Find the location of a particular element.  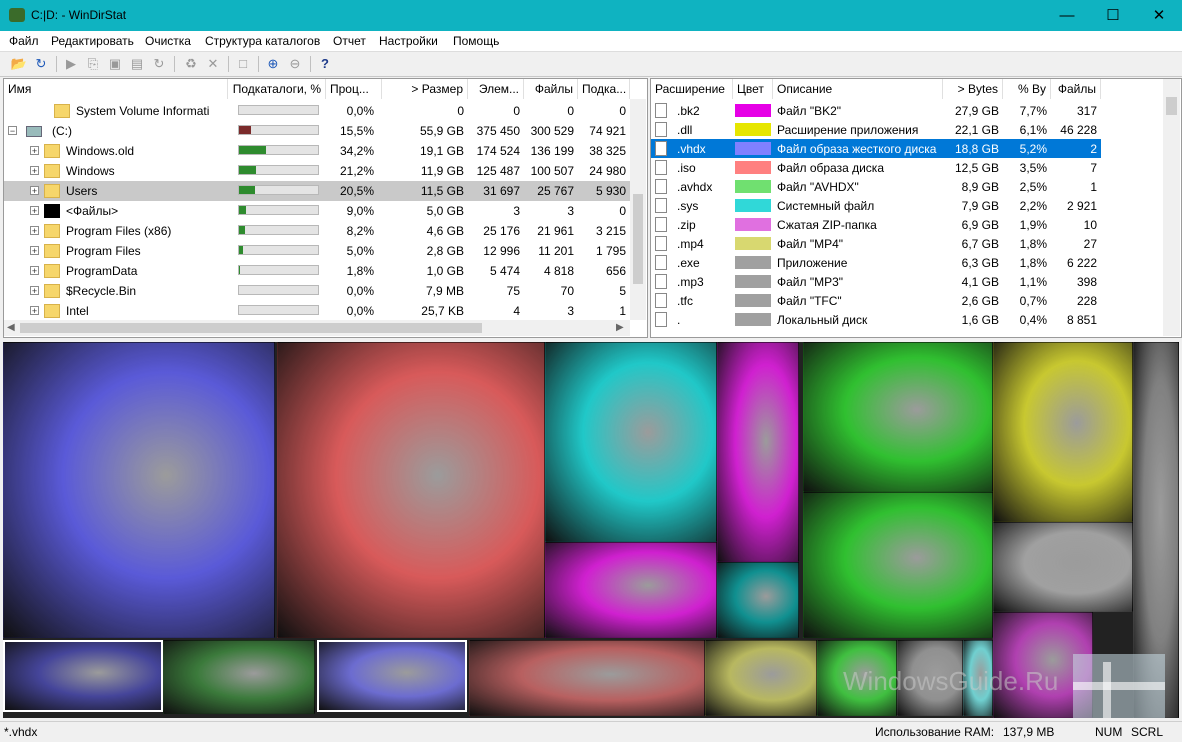

extension-percent: 2,2% is located at coordinates (1033, 206).